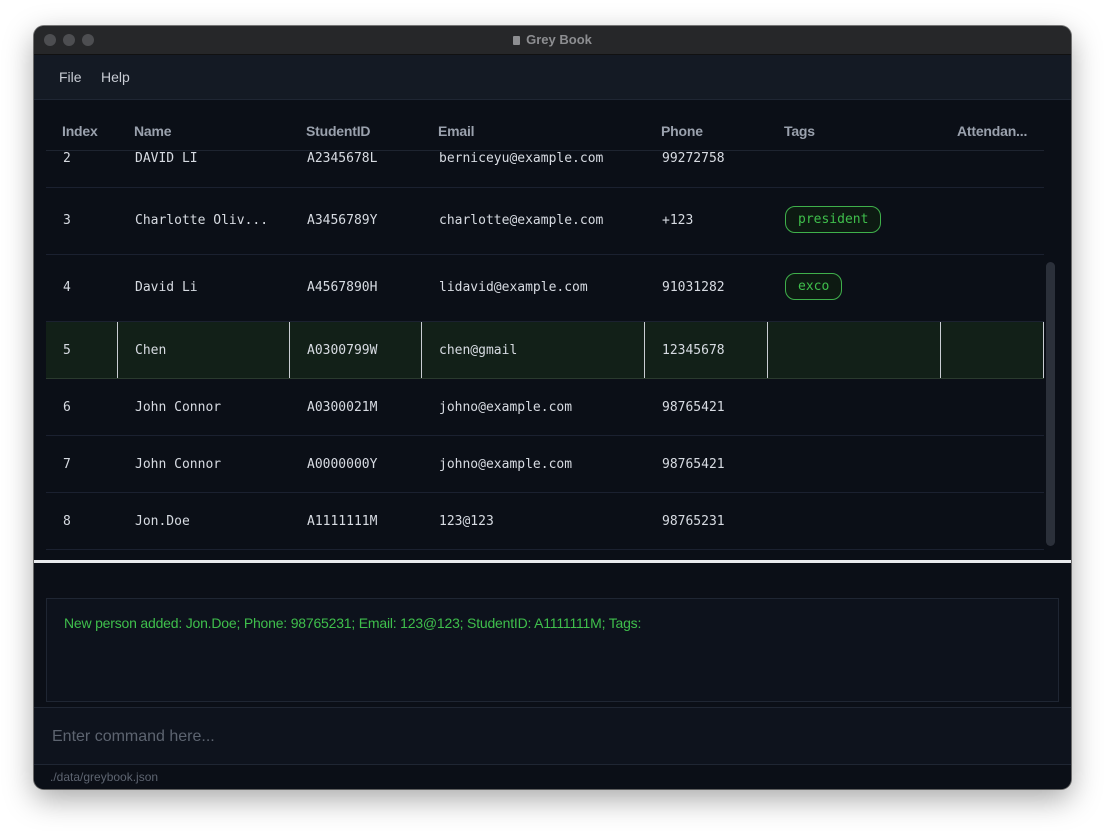 This screenshot has width=1105, height=831. I want to click on table-row-selected: 5 Chen A0300799W chen@gmail 12345678, so click(545, 350).